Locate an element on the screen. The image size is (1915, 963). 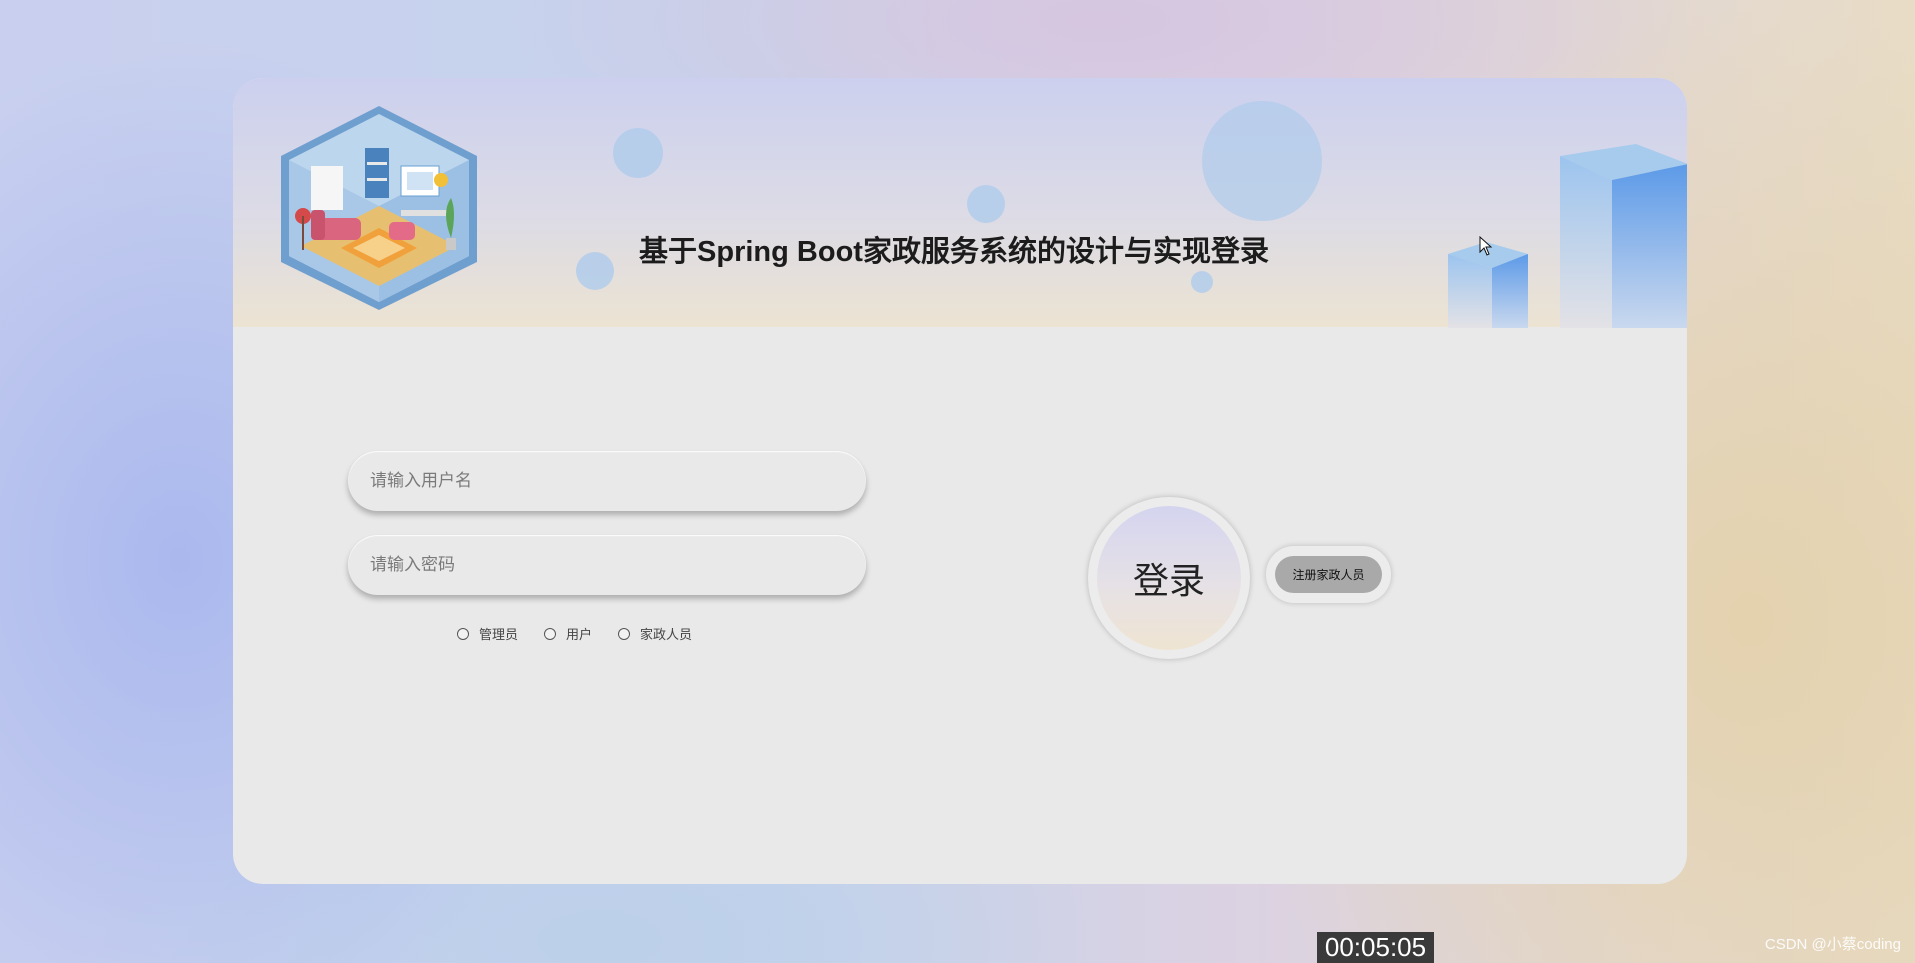
role-option-user: 用户 is located at coordinates (568, 633).